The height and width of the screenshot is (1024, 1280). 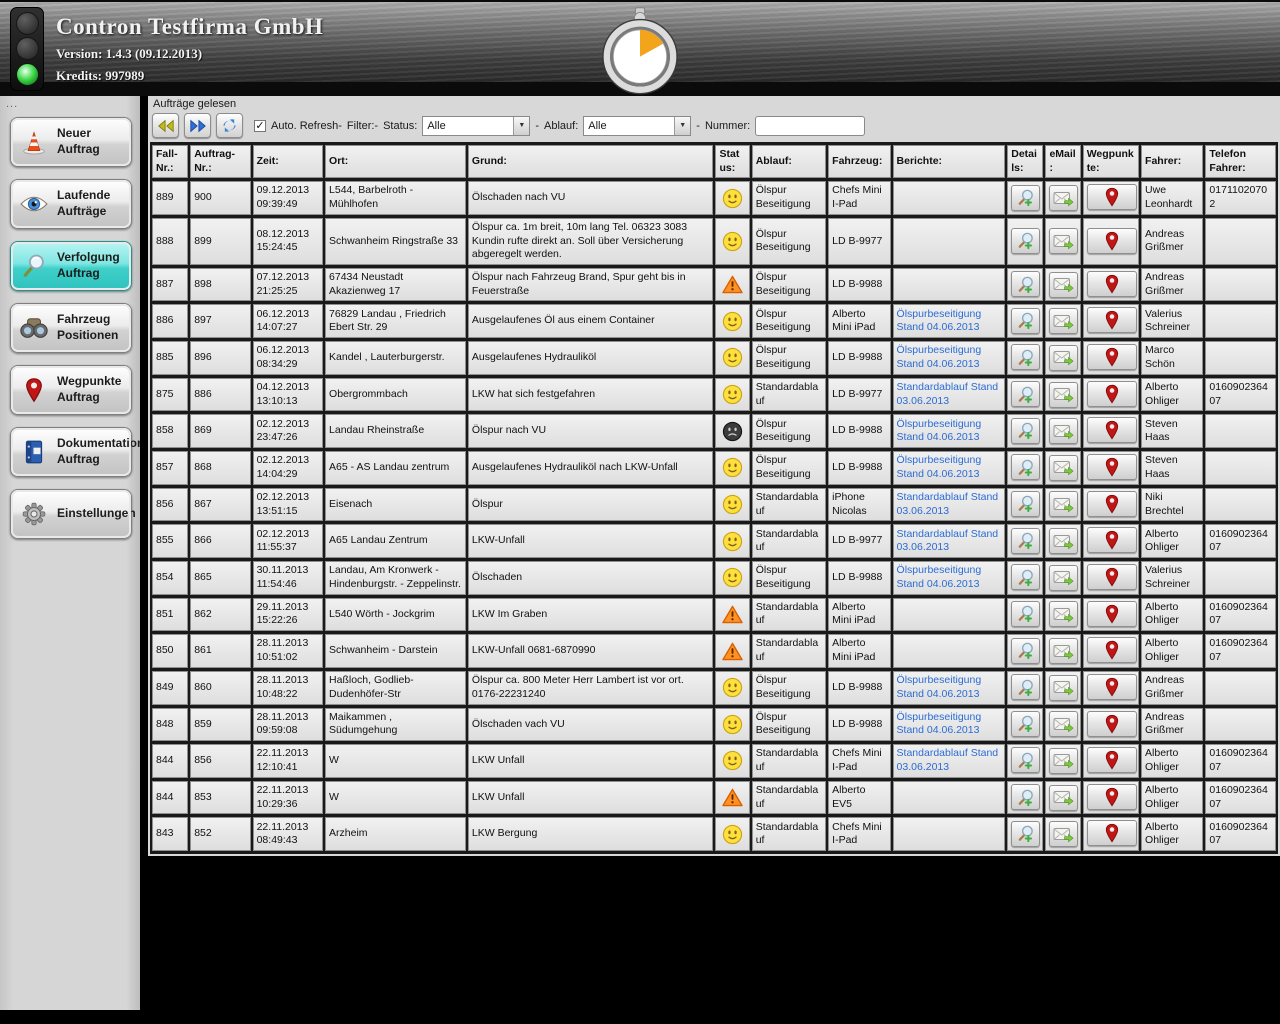 What do you see at coordinates (170, 431) in the screenshot?
I see `fall-nr-cell: 858` at bounding box center [170, 431].